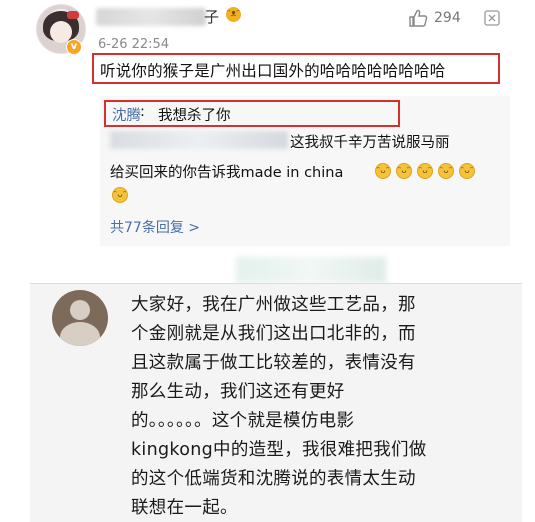 The width and height of the screenshot is (535, 522). I want to click on username-suffix: 子, so click(211, 16).